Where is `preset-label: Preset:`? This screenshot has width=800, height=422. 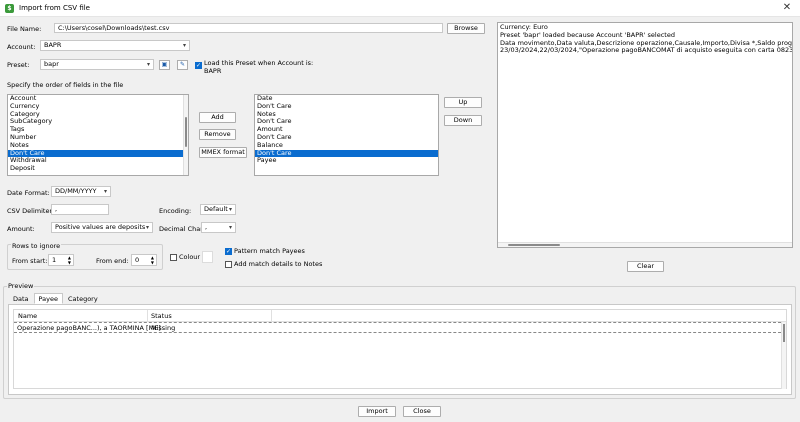
preset-label: Preset: is located at coordinates (18, 65).